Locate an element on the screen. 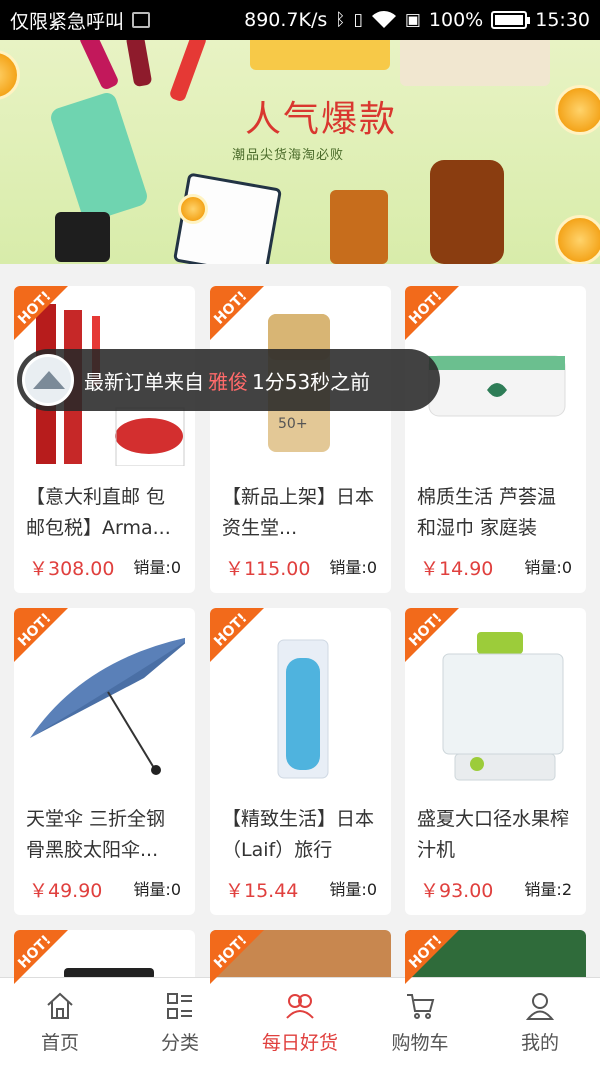 The image size is (600, 1067). svg-text: 50+ is located at coordinates (293, 424).